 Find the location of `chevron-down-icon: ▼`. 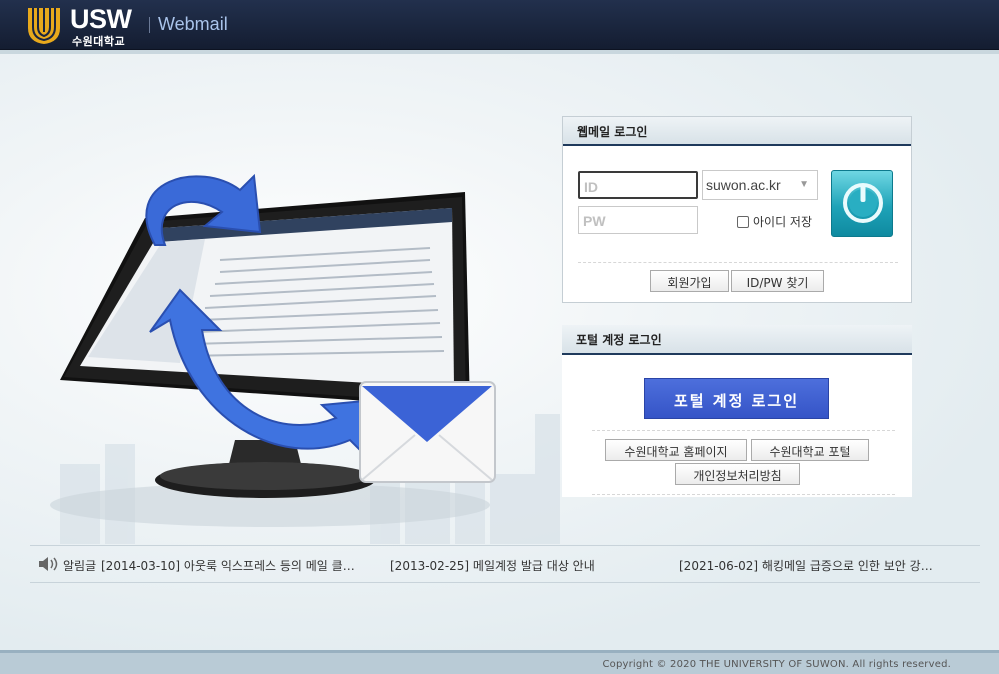

chevron-down-icon: ▼ is located at coordinates (804, 184).